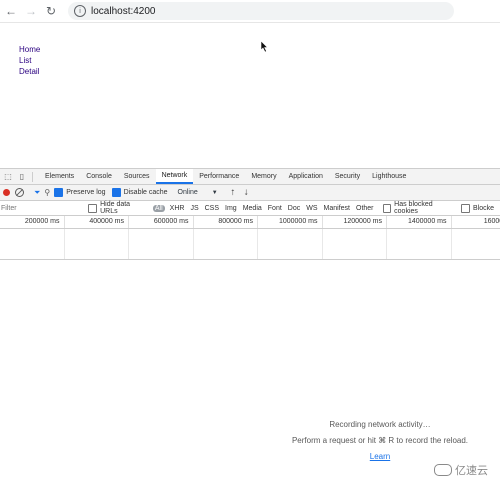  I want to click on import-har-icon: ⭡, so click(233, 193).